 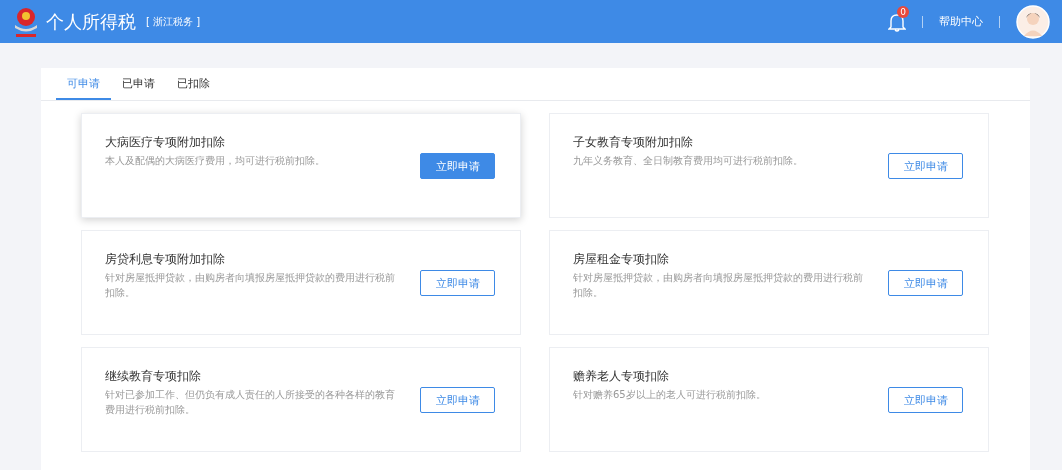 I want to click on tab: 可申请, so click(x=83, y=84).